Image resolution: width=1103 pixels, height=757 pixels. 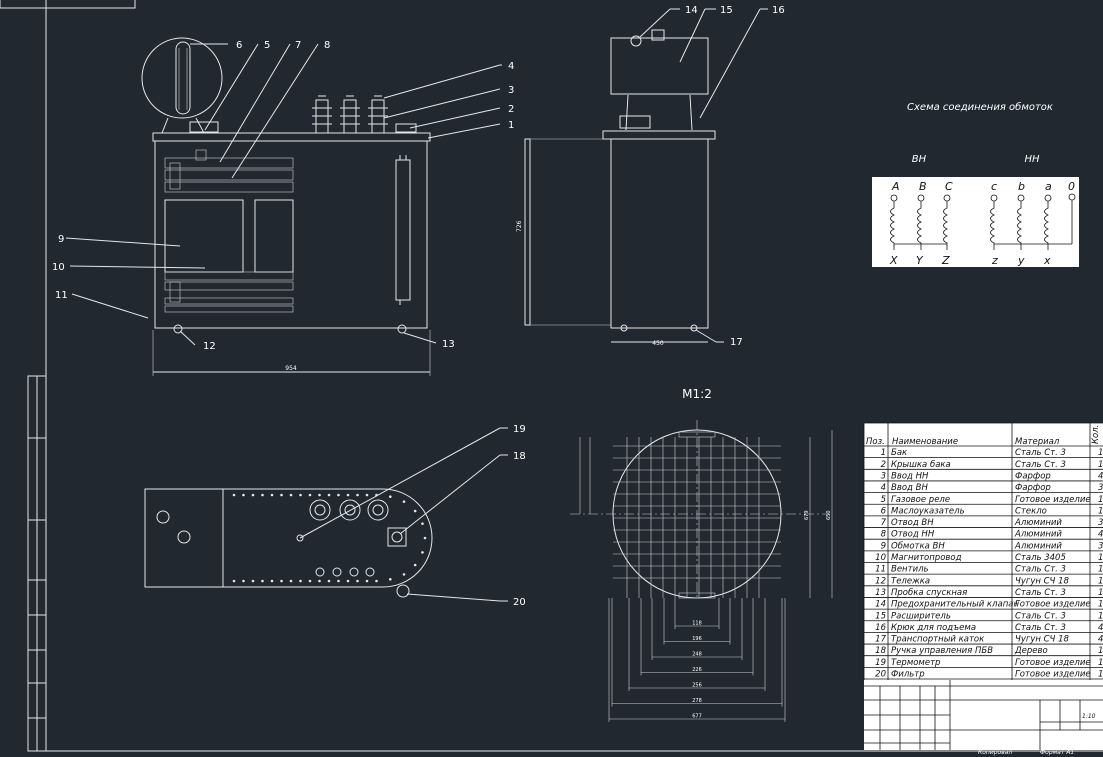 What do you see at coordinates (923, 186) in the screenshot?
I see `svg-text: B` at bounding box center [923, 186].